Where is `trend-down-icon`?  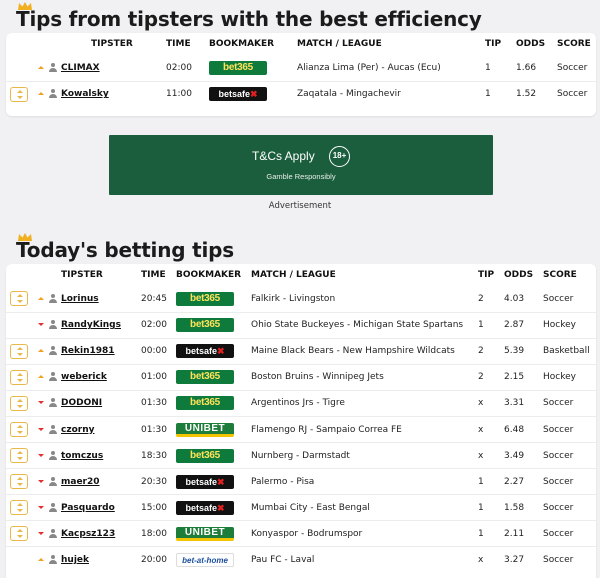 trend-down-icon is located at coordinates (41, 325).